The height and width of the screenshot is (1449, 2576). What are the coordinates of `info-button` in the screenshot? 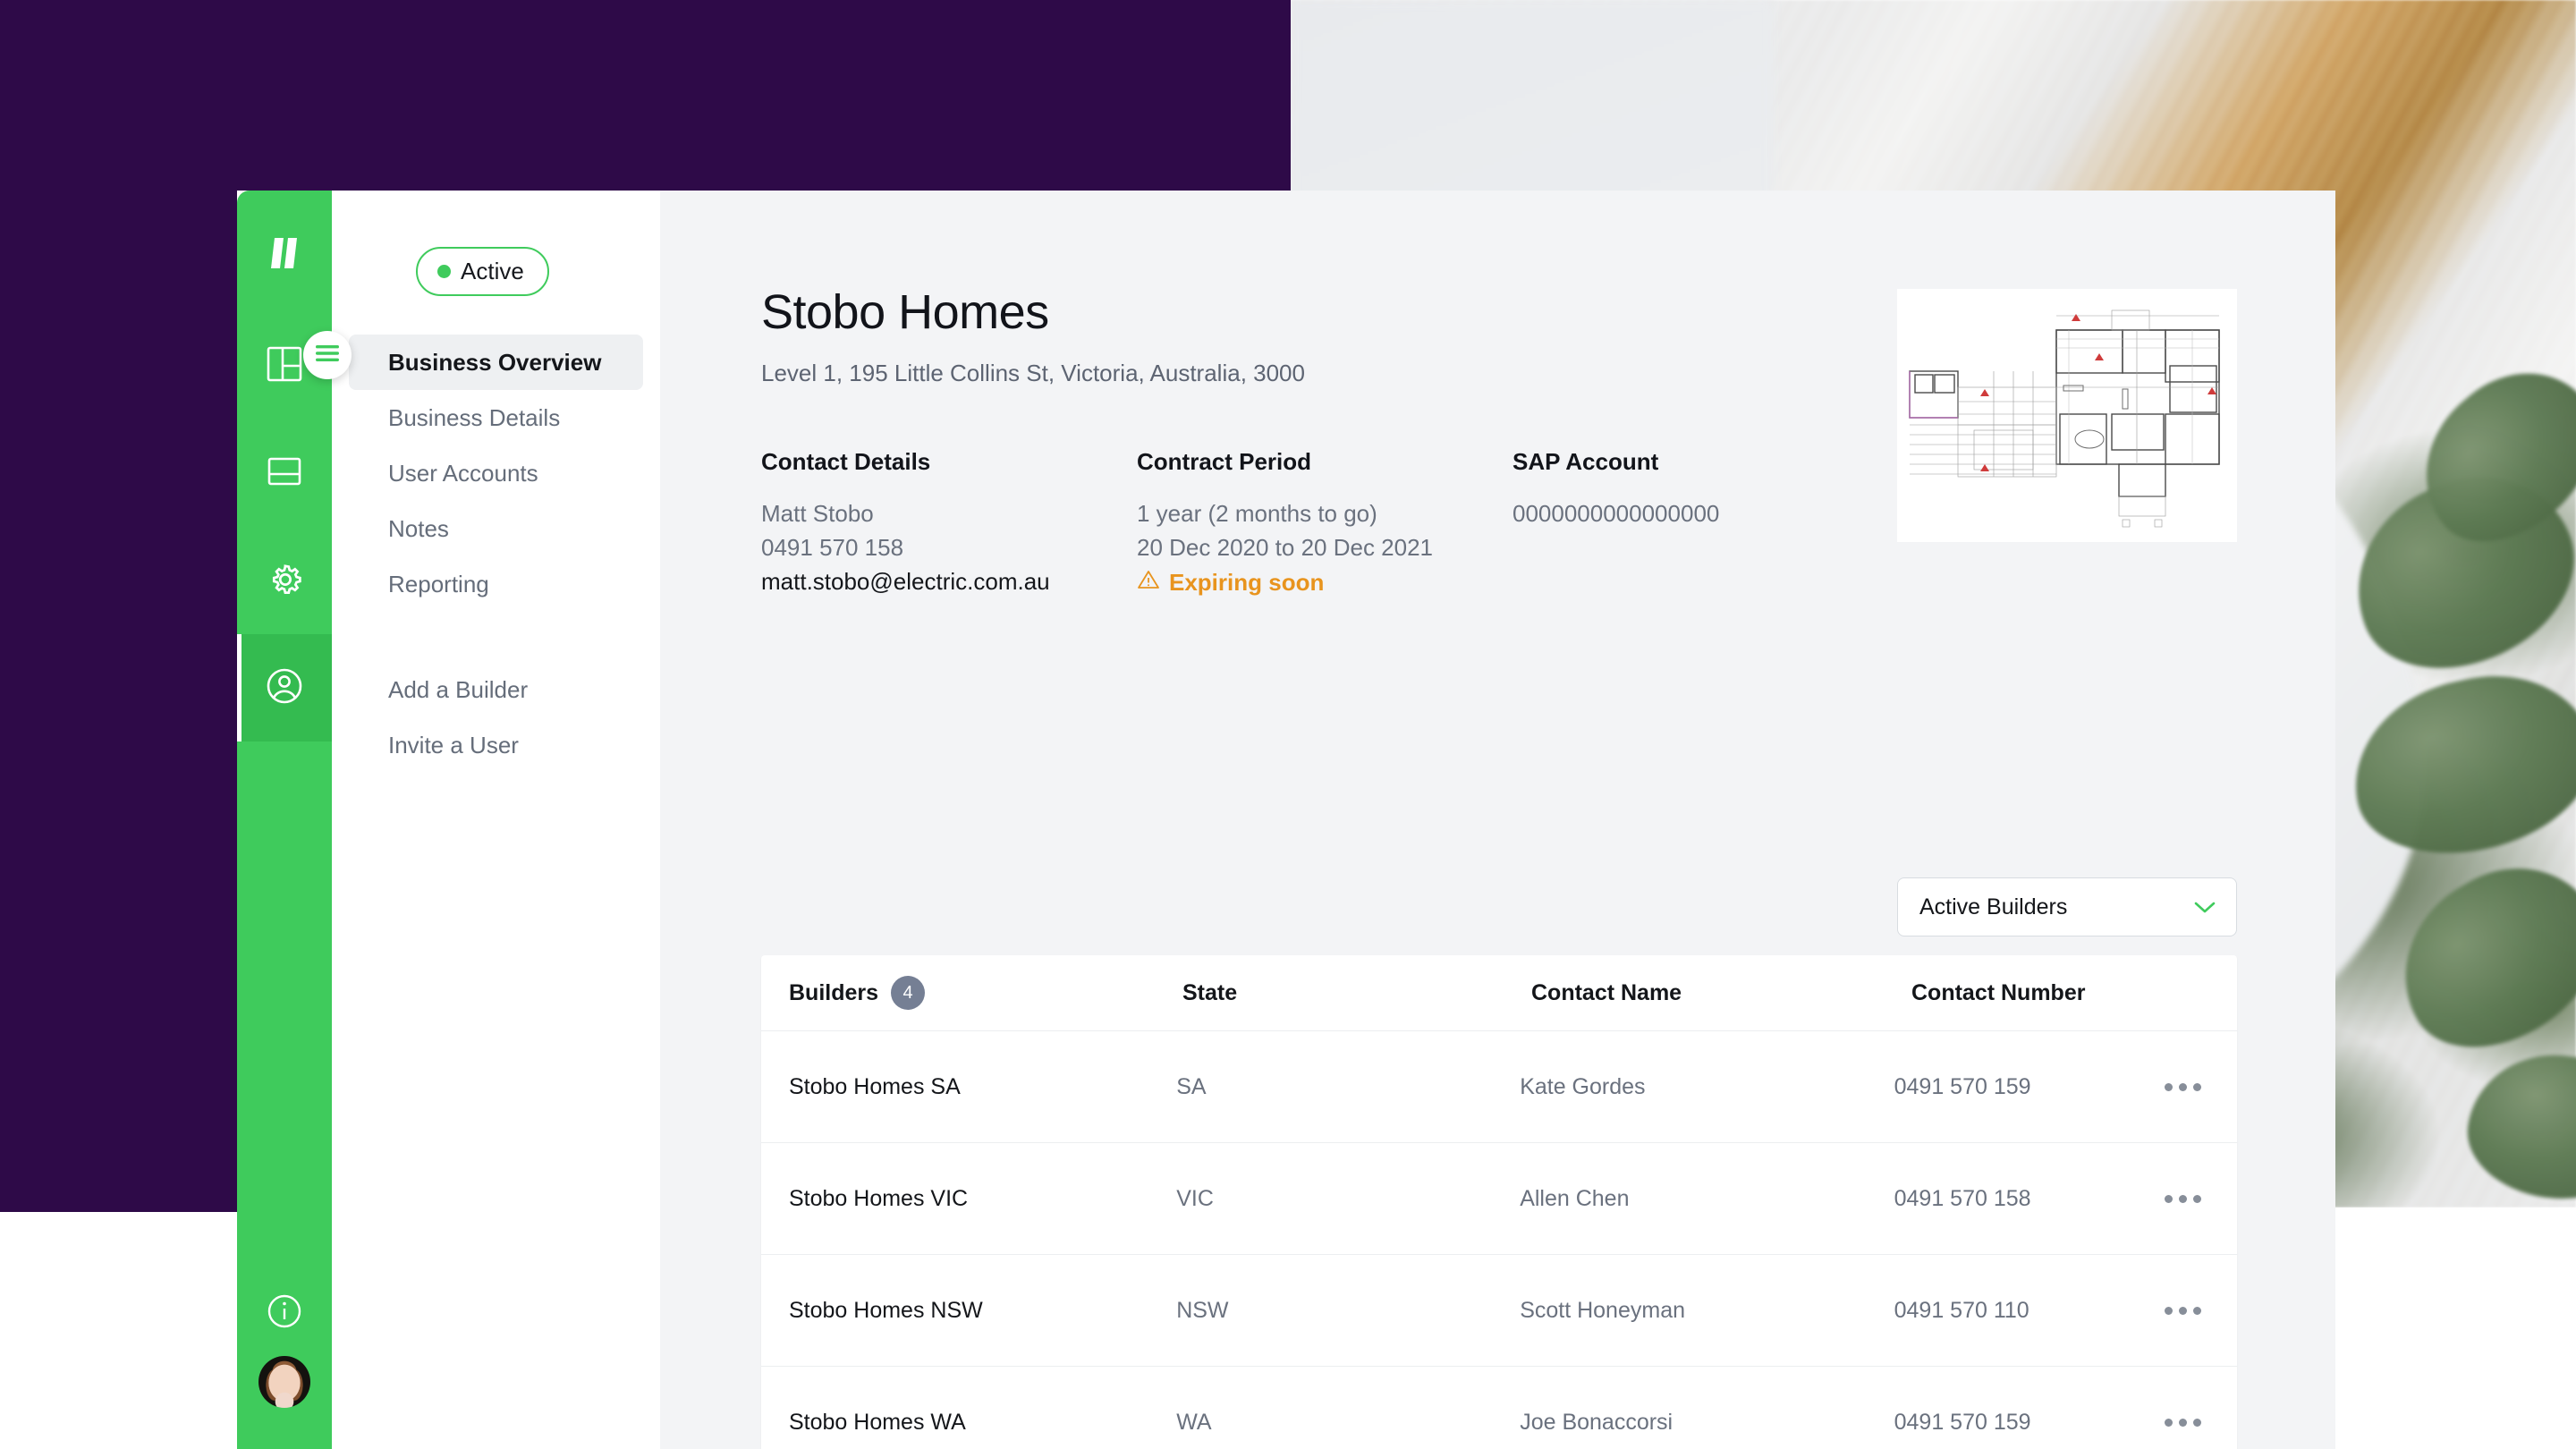 It's located at (284, 1313).